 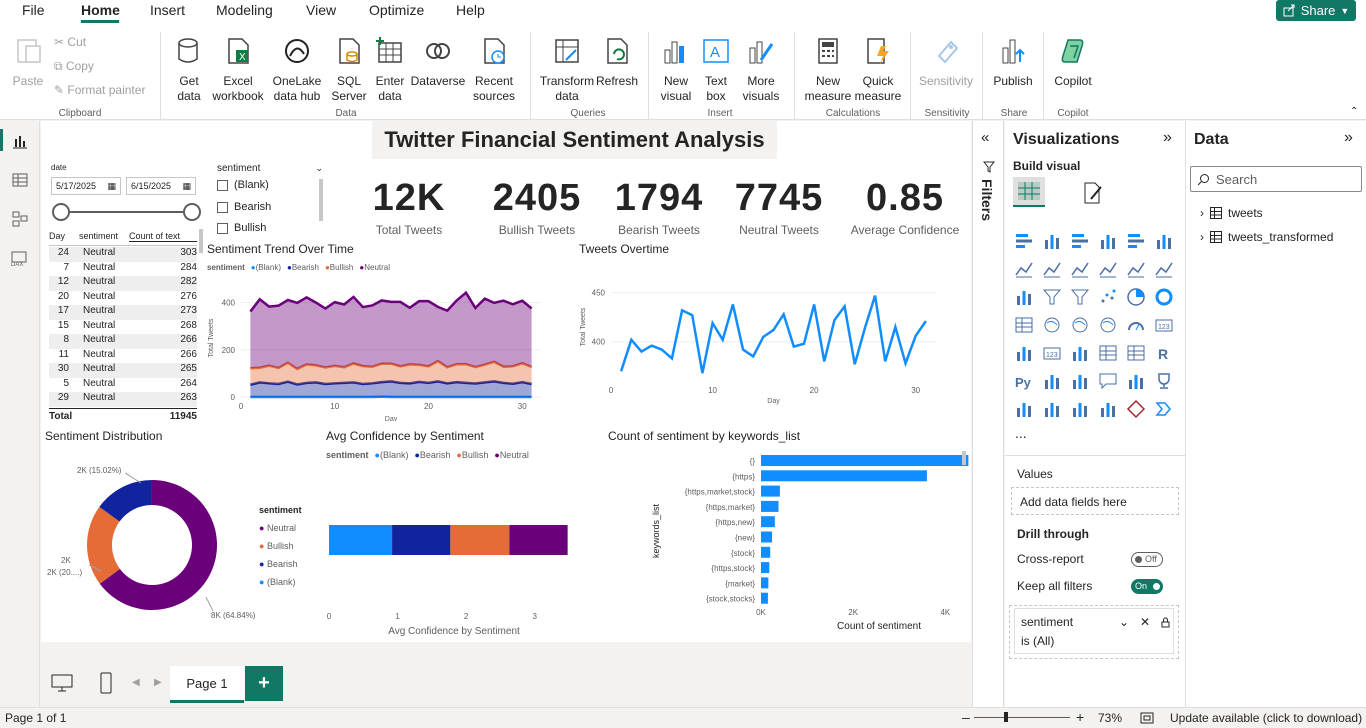 I want to click on sql-server-button: SQL Server, so click(x=349, y=70).